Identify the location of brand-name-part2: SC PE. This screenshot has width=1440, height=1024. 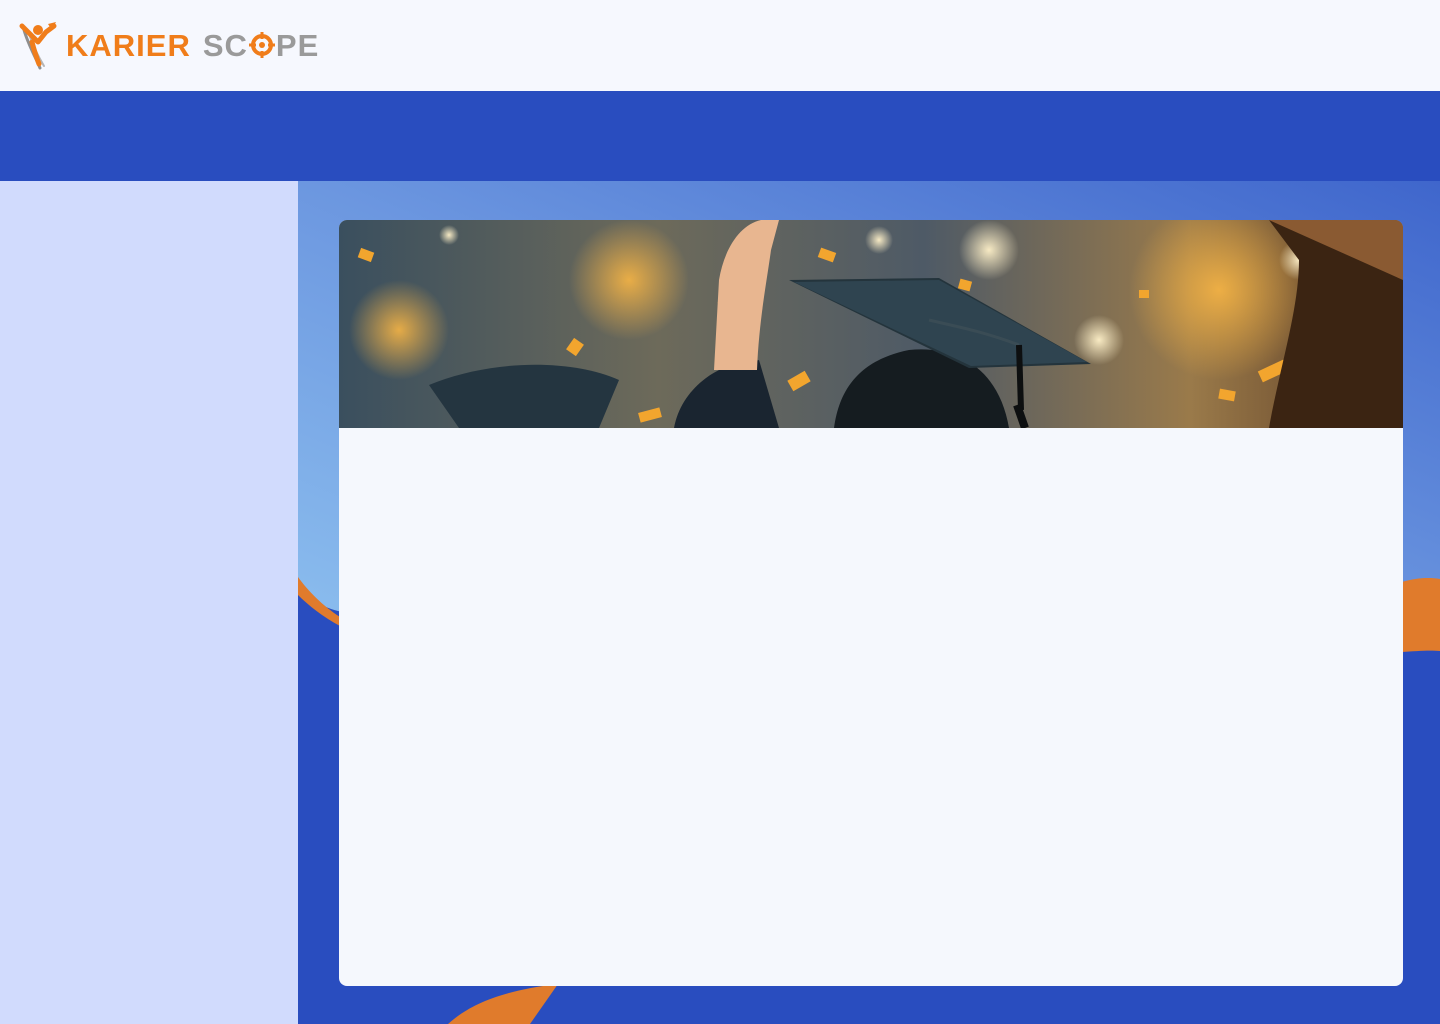
(261, 45).